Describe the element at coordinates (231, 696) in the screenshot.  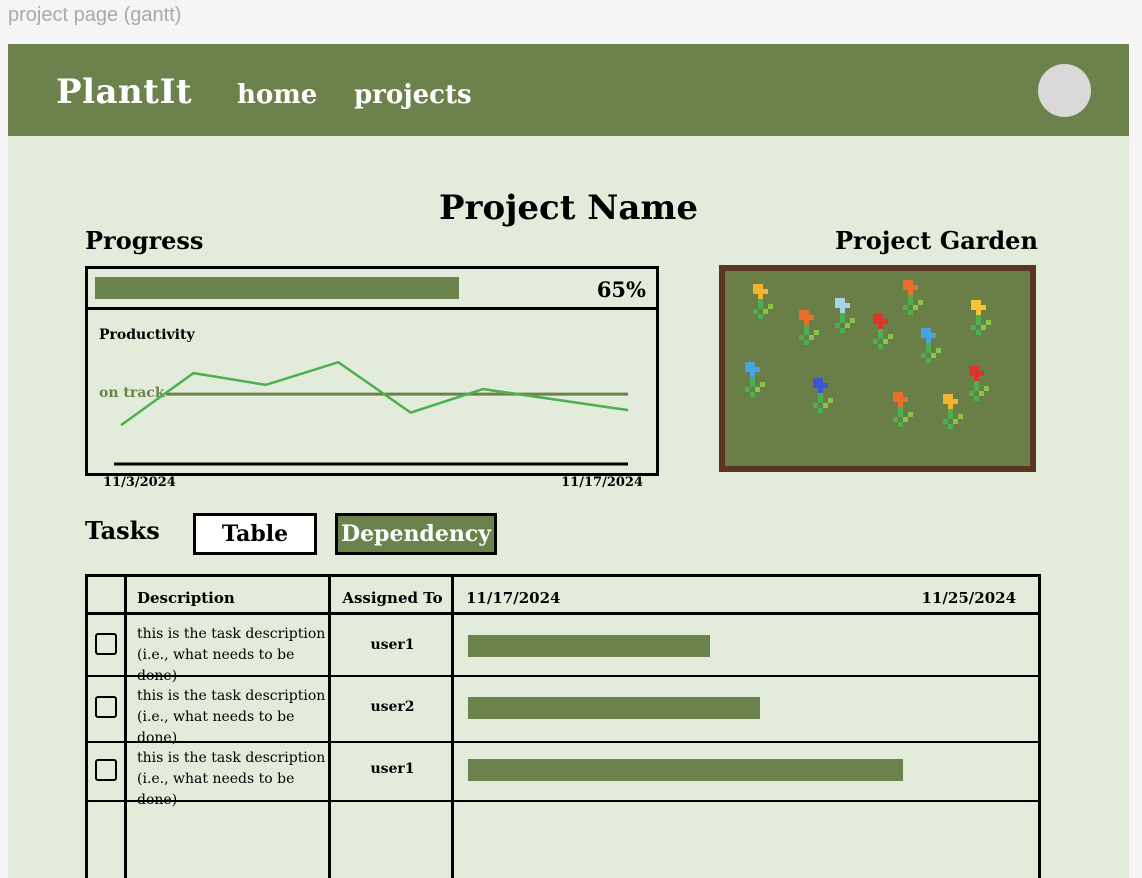
I see `task-description-line: this is the task description` at that location.